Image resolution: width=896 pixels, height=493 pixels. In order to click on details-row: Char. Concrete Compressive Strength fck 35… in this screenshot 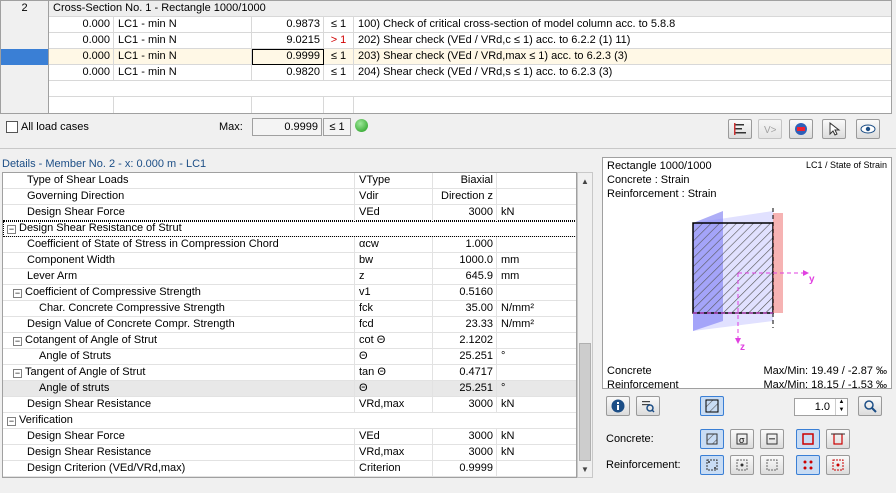, I will do `click(289, 309)`.